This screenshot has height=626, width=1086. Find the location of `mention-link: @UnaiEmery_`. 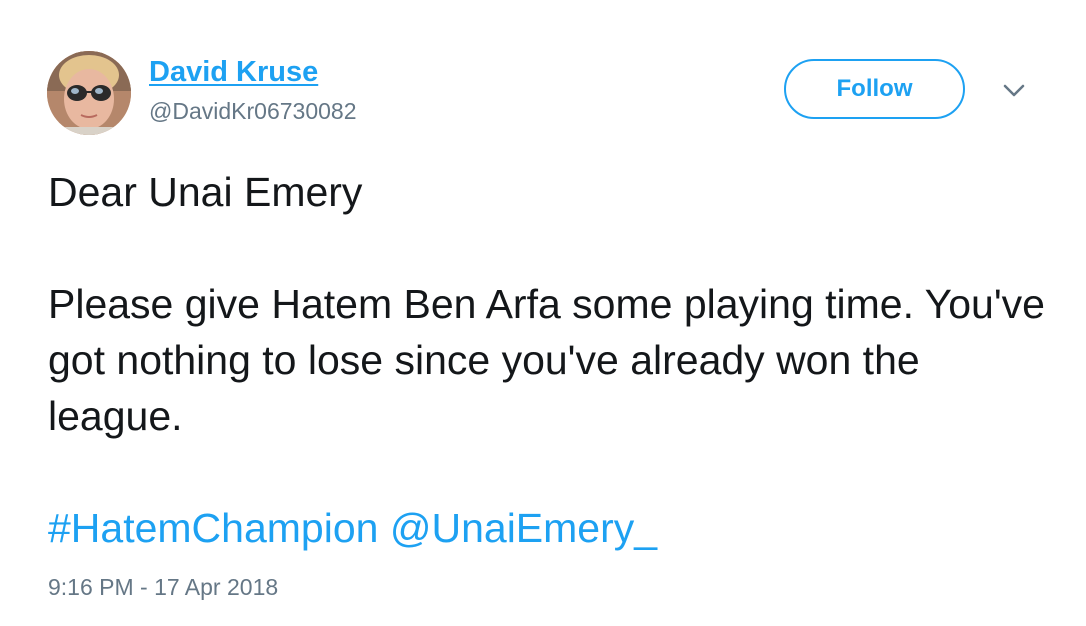

mention-link: @UnaiEmery_ is located at coordinates (523, 528).